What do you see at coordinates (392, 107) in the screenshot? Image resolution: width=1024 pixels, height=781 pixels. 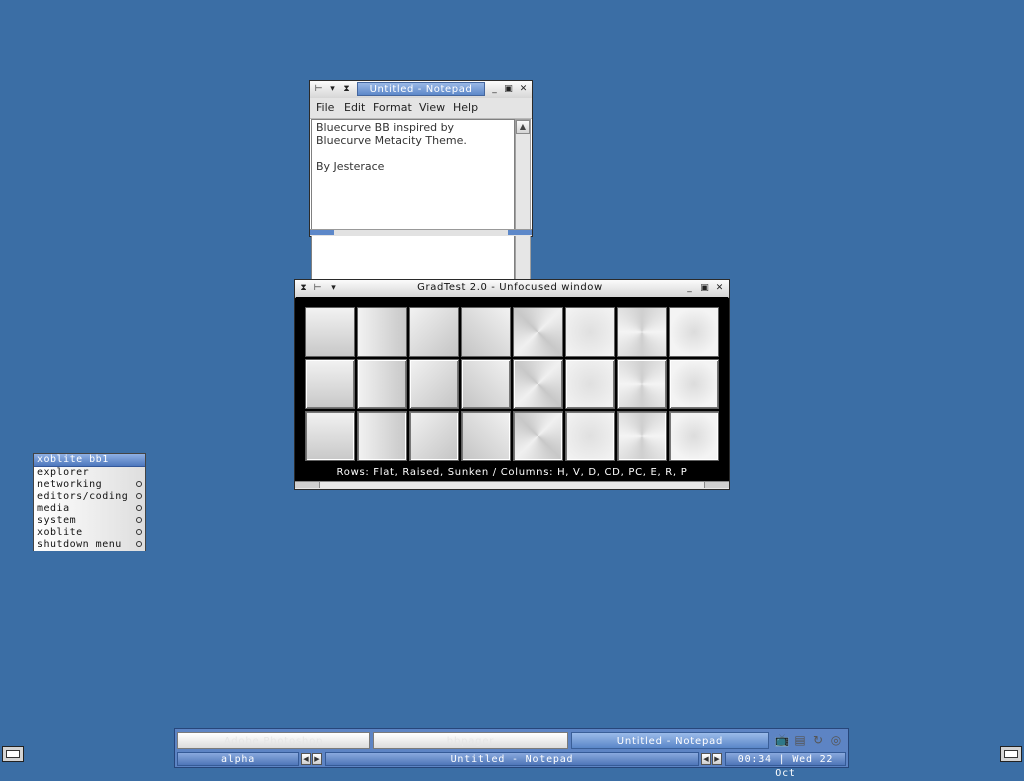 I see `menu-format: Format` at bounding box center [392, 107].